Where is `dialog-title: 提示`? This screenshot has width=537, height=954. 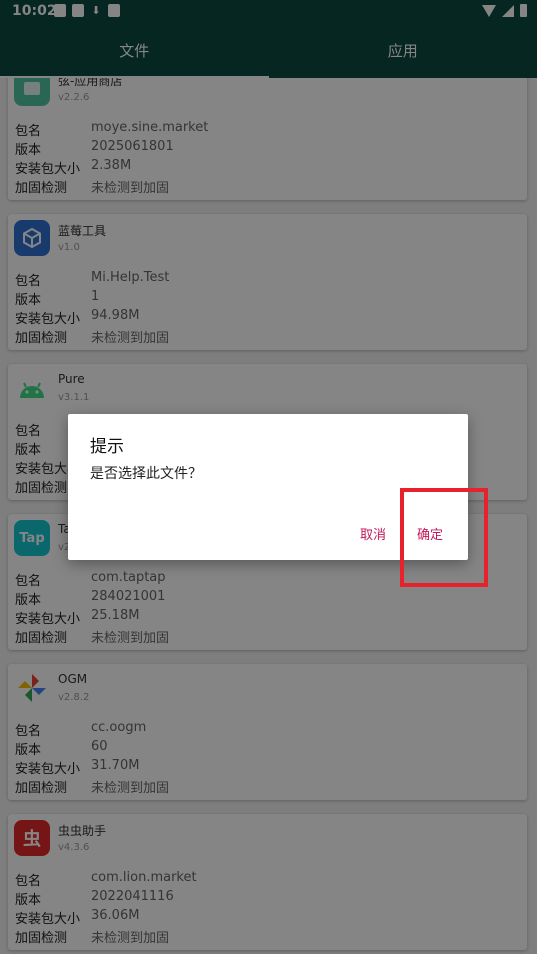 dialog-title: 提示 is located at coordinates (107, 447).